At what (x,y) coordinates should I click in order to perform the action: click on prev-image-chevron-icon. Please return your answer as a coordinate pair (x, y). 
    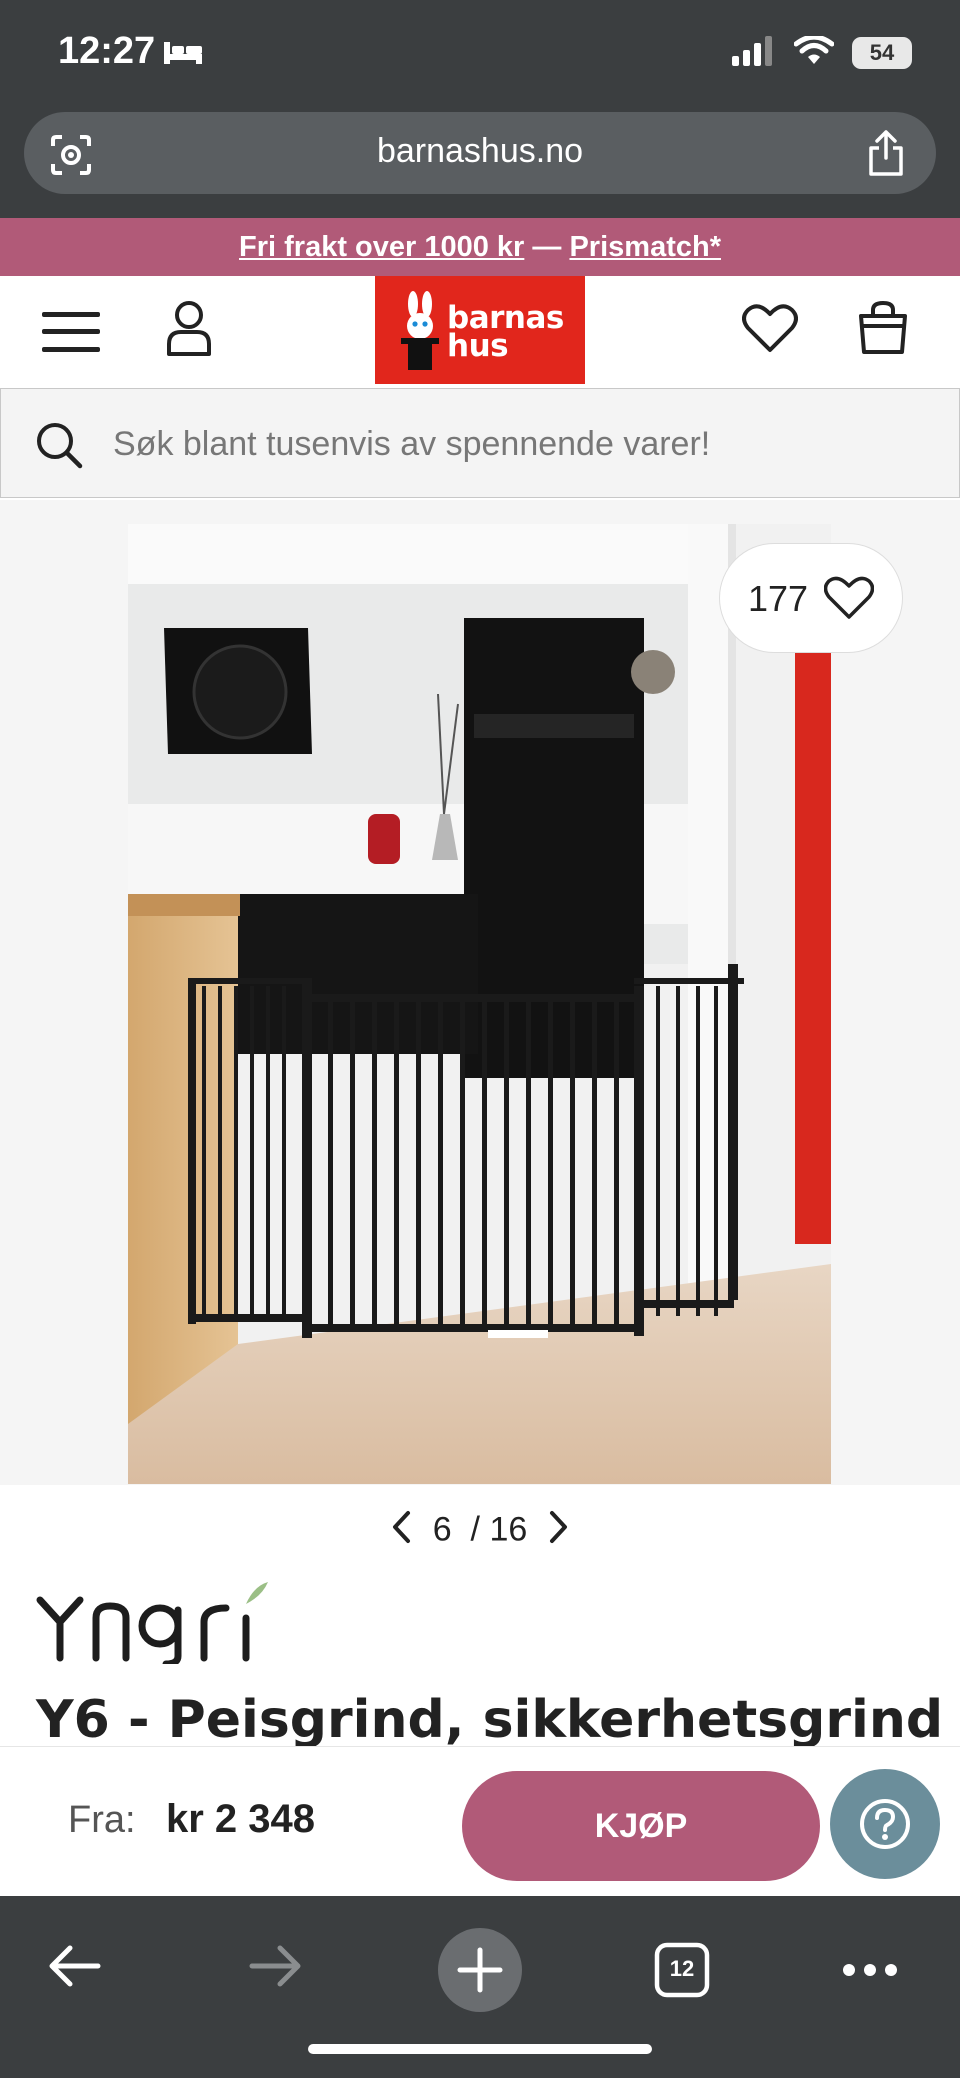
    Looking at the image, I should click on (401, 1531).